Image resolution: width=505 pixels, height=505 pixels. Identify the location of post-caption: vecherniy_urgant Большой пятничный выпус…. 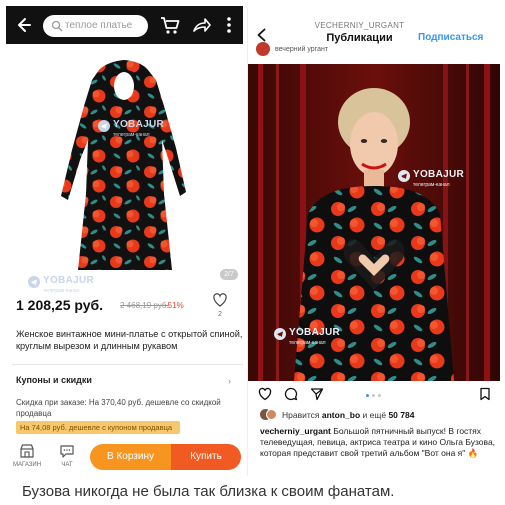
(378, 442).